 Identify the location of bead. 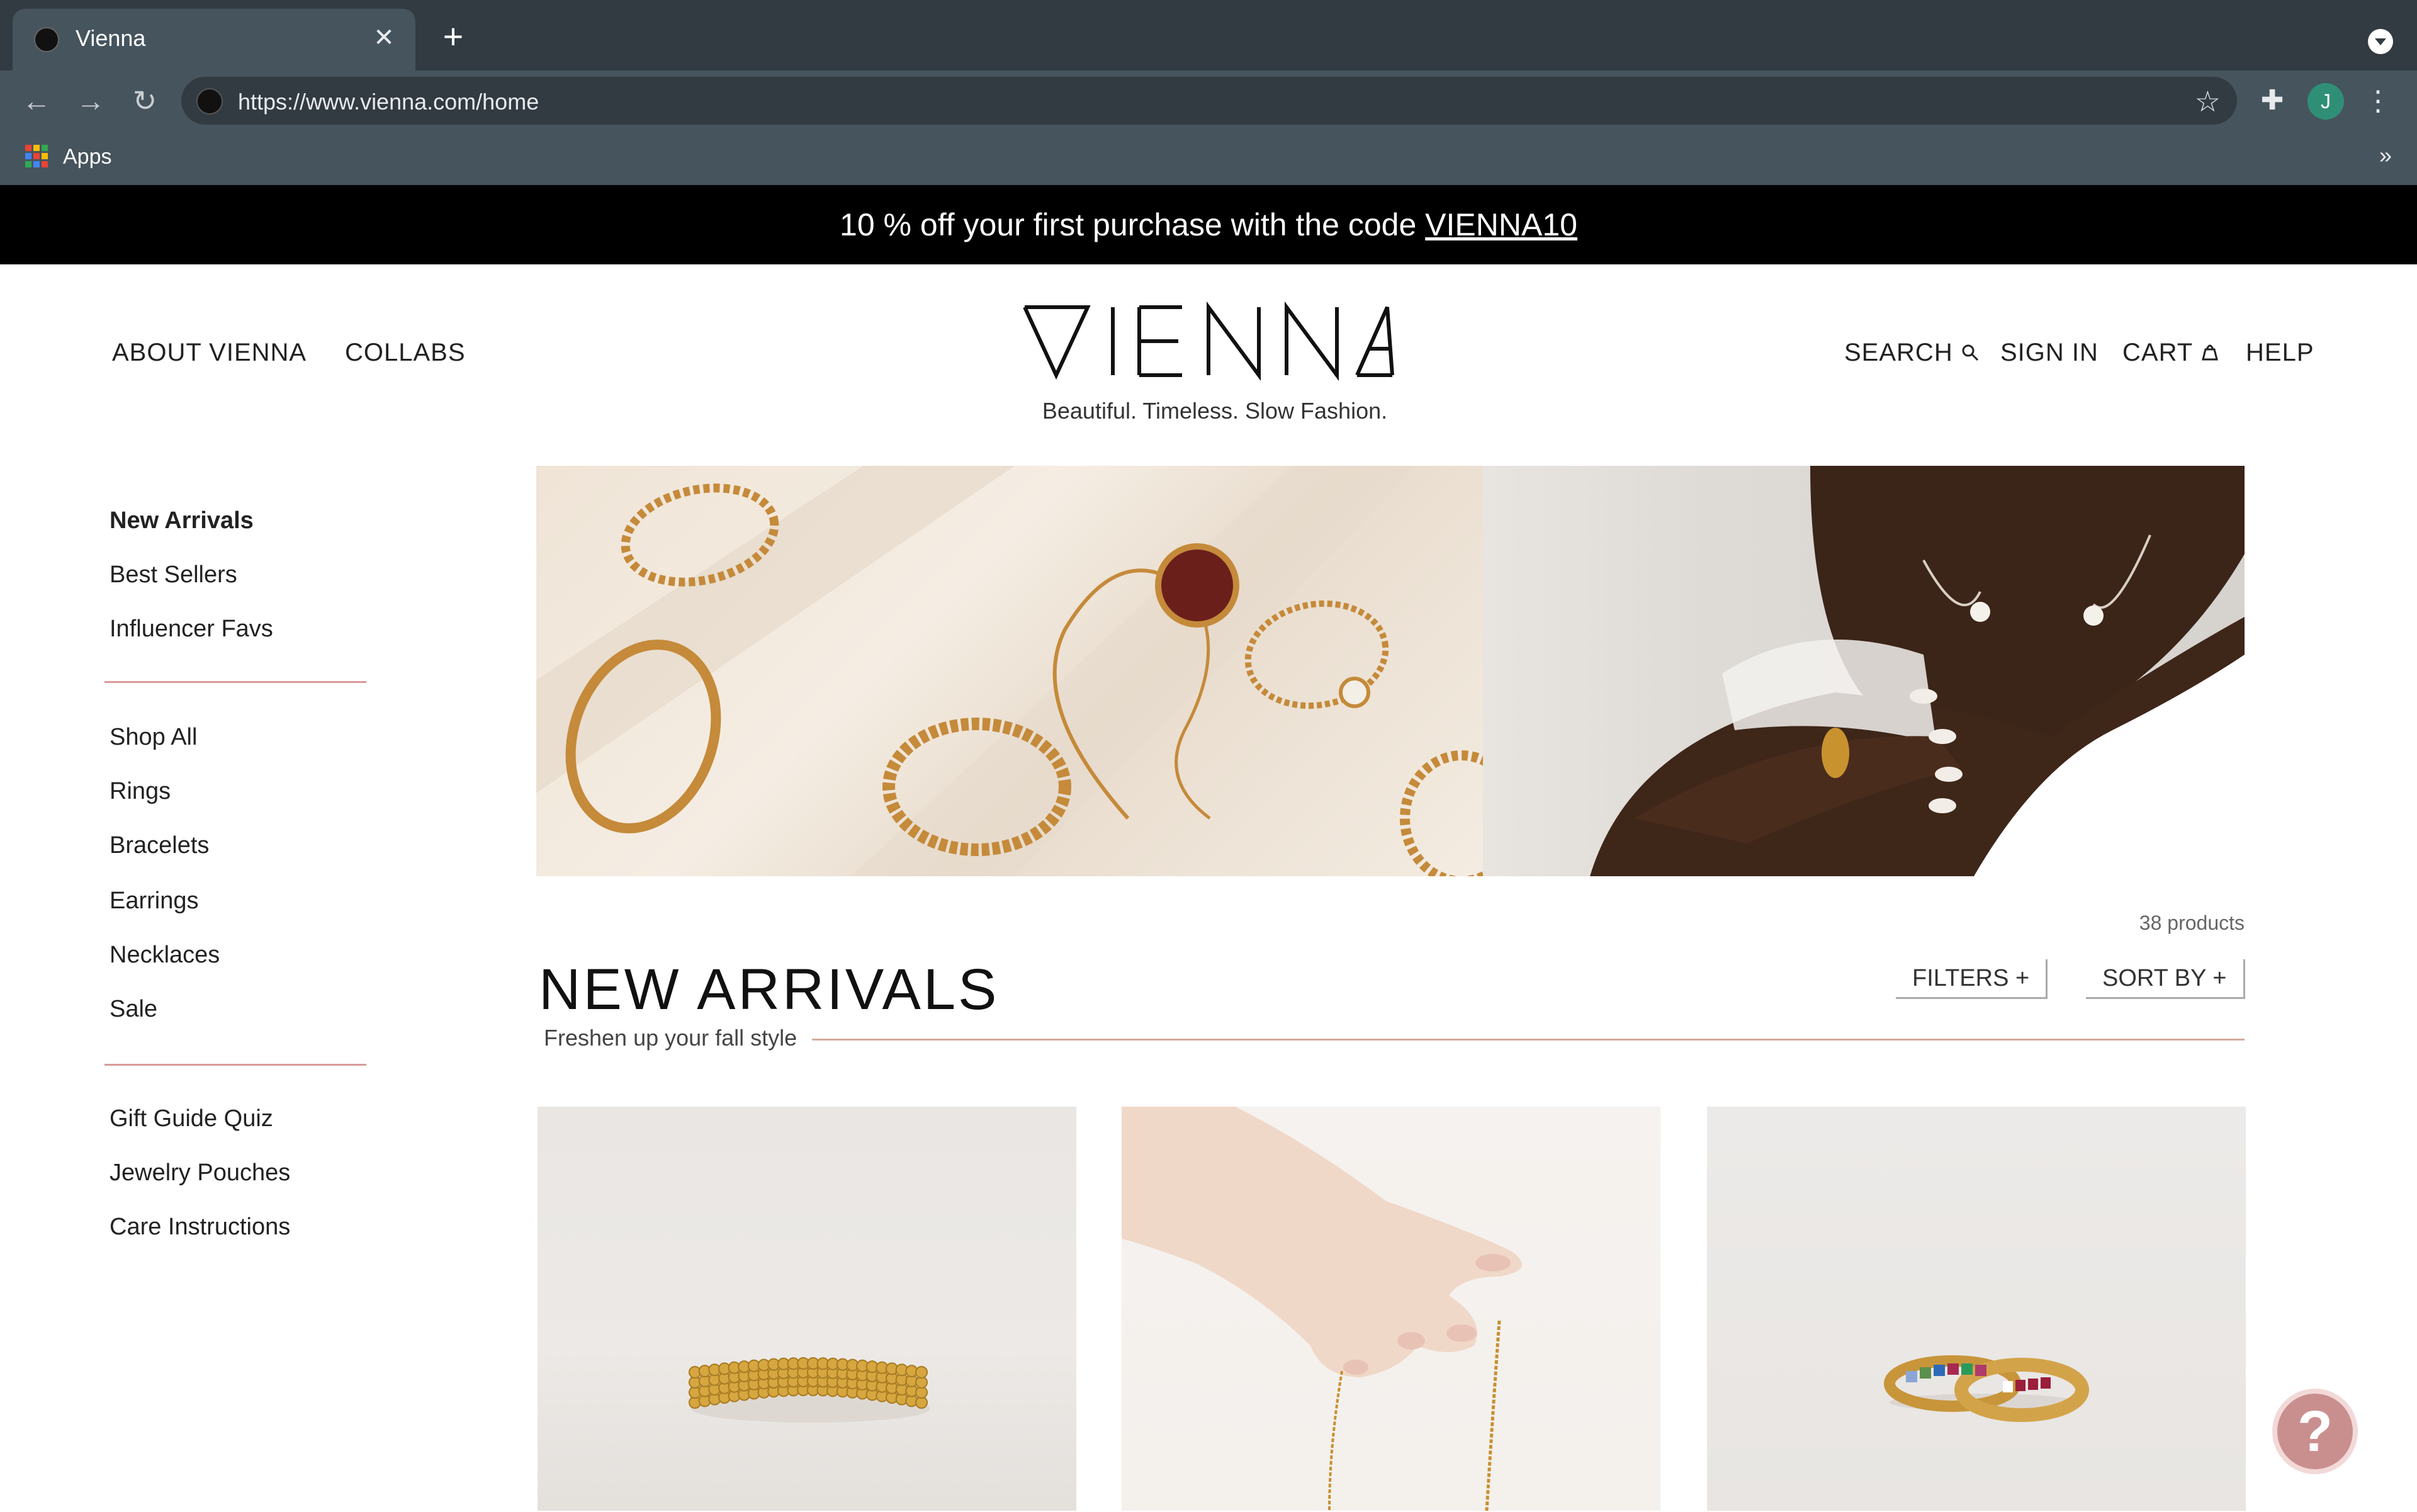
(921, 1372).